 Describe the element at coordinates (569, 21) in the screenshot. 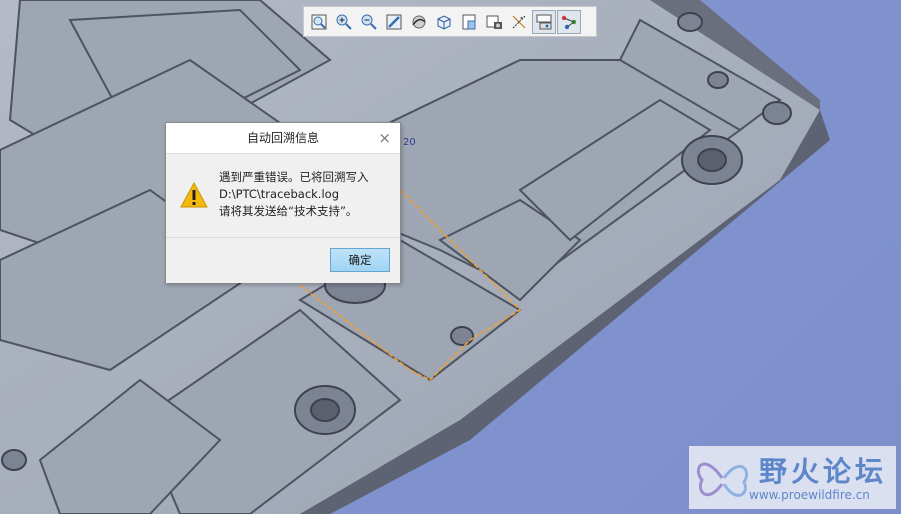

I see `annotation-display-icon` at that location.